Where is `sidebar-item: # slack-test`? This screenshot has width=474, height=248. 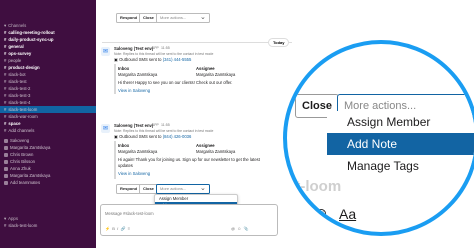
sidebar-item: # slack-test is located at coordinates (15, 82).